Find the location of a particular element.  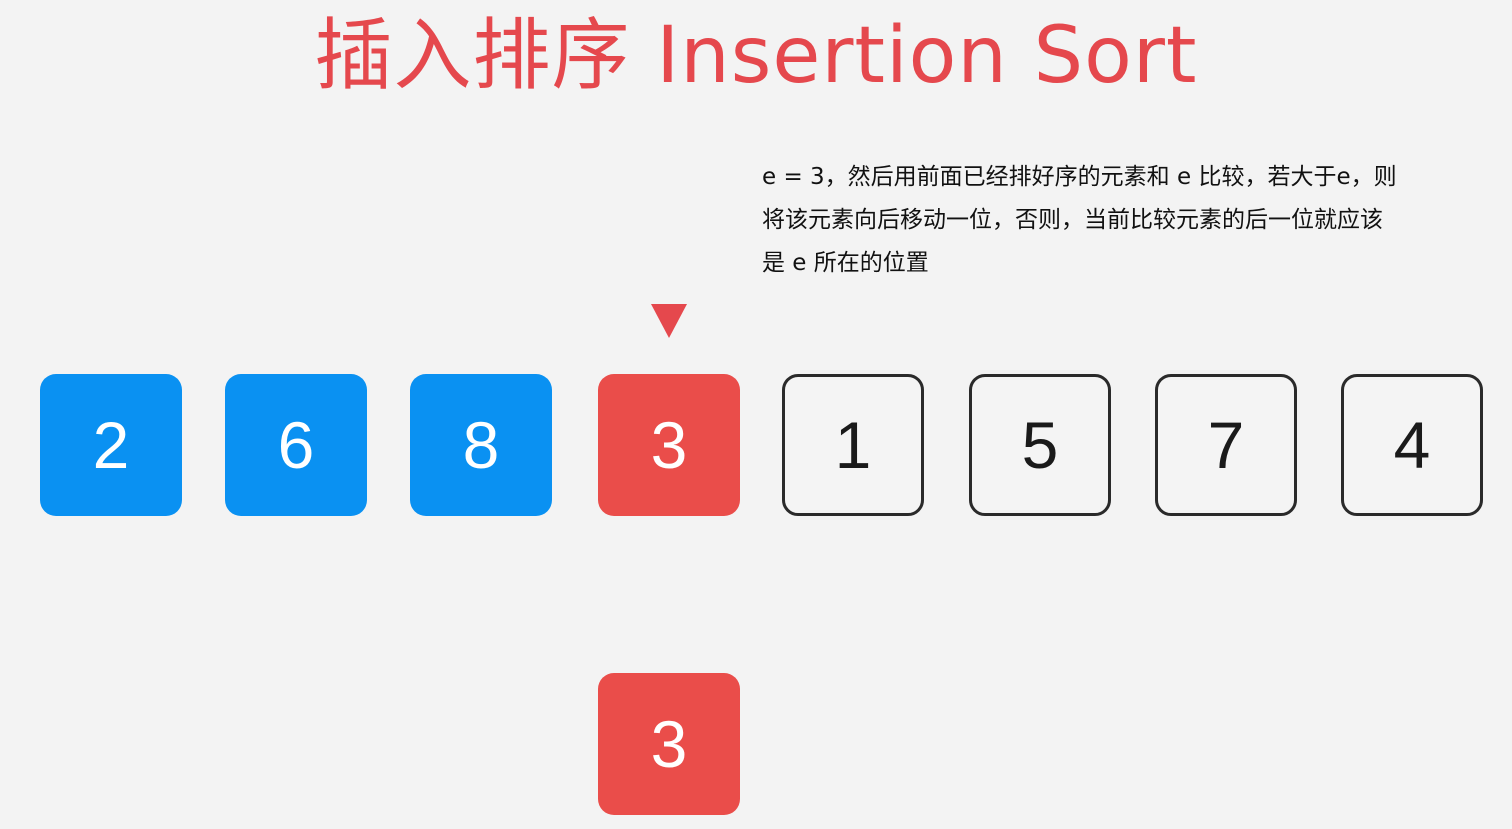

array-cell: 6 is located at coordinates (296, 445).